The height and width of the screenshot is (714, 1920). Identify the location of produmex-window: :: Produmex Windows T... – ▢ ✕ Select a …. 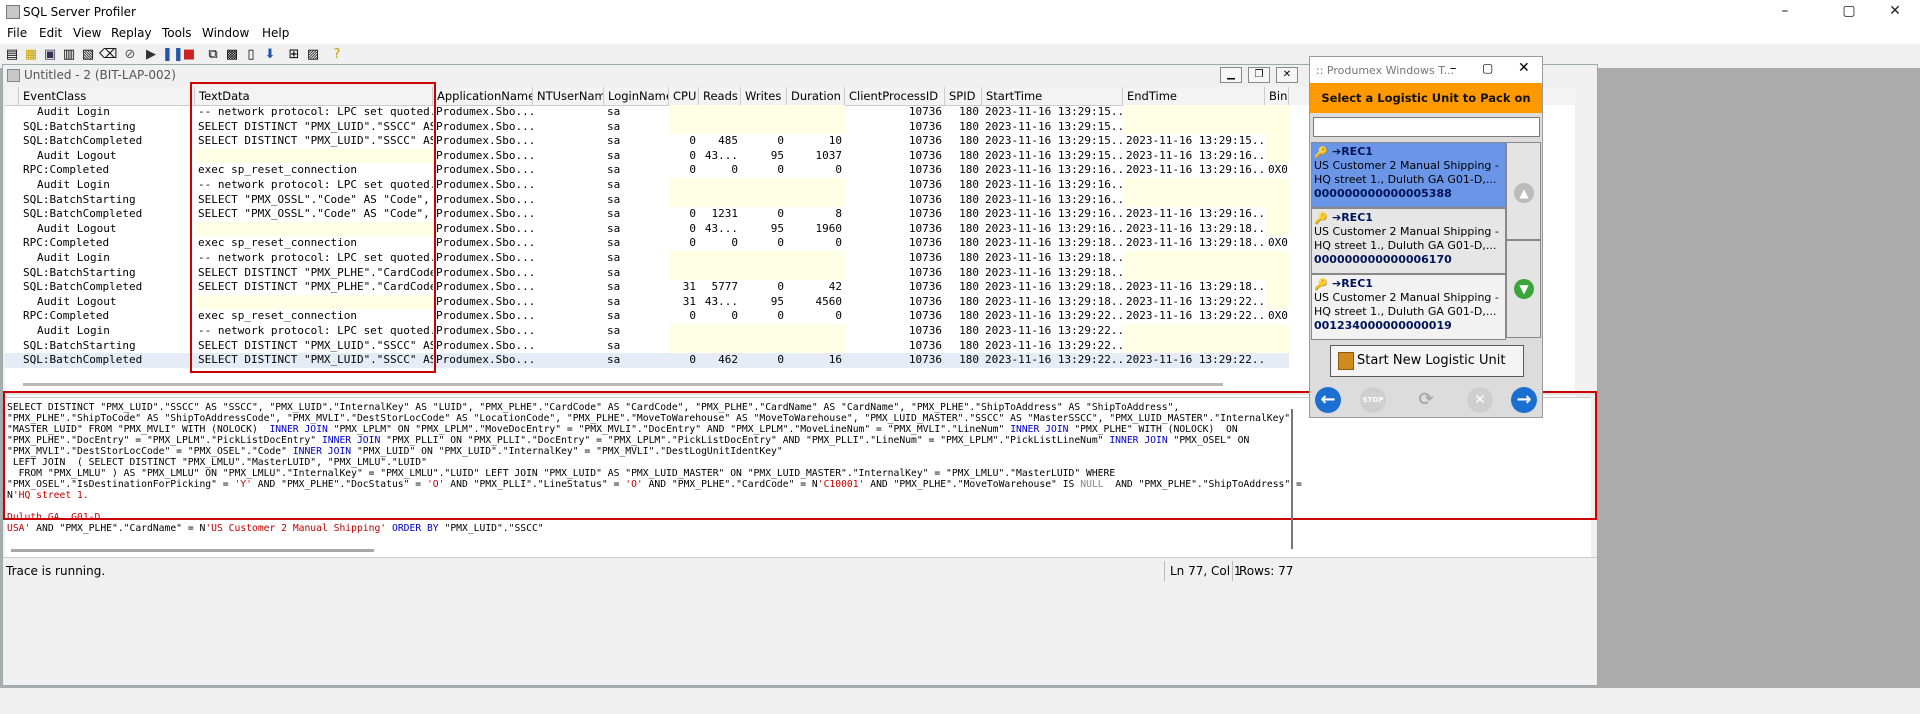
(1426, 237).